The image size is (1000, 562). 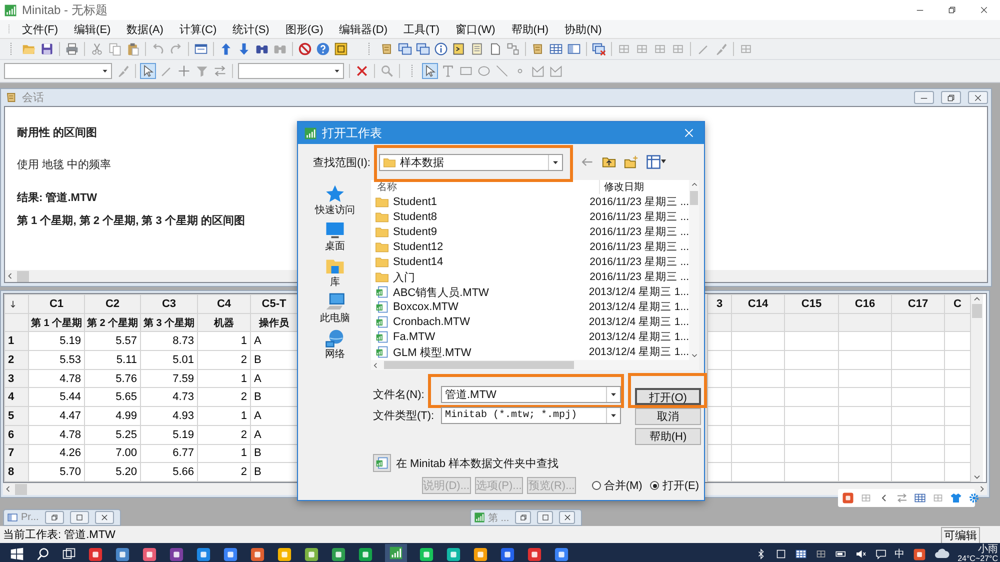 What do you see at coordinates (415, 232) in the screenshot?
I see `file-name: Student9` at bounding box center [415, 232].